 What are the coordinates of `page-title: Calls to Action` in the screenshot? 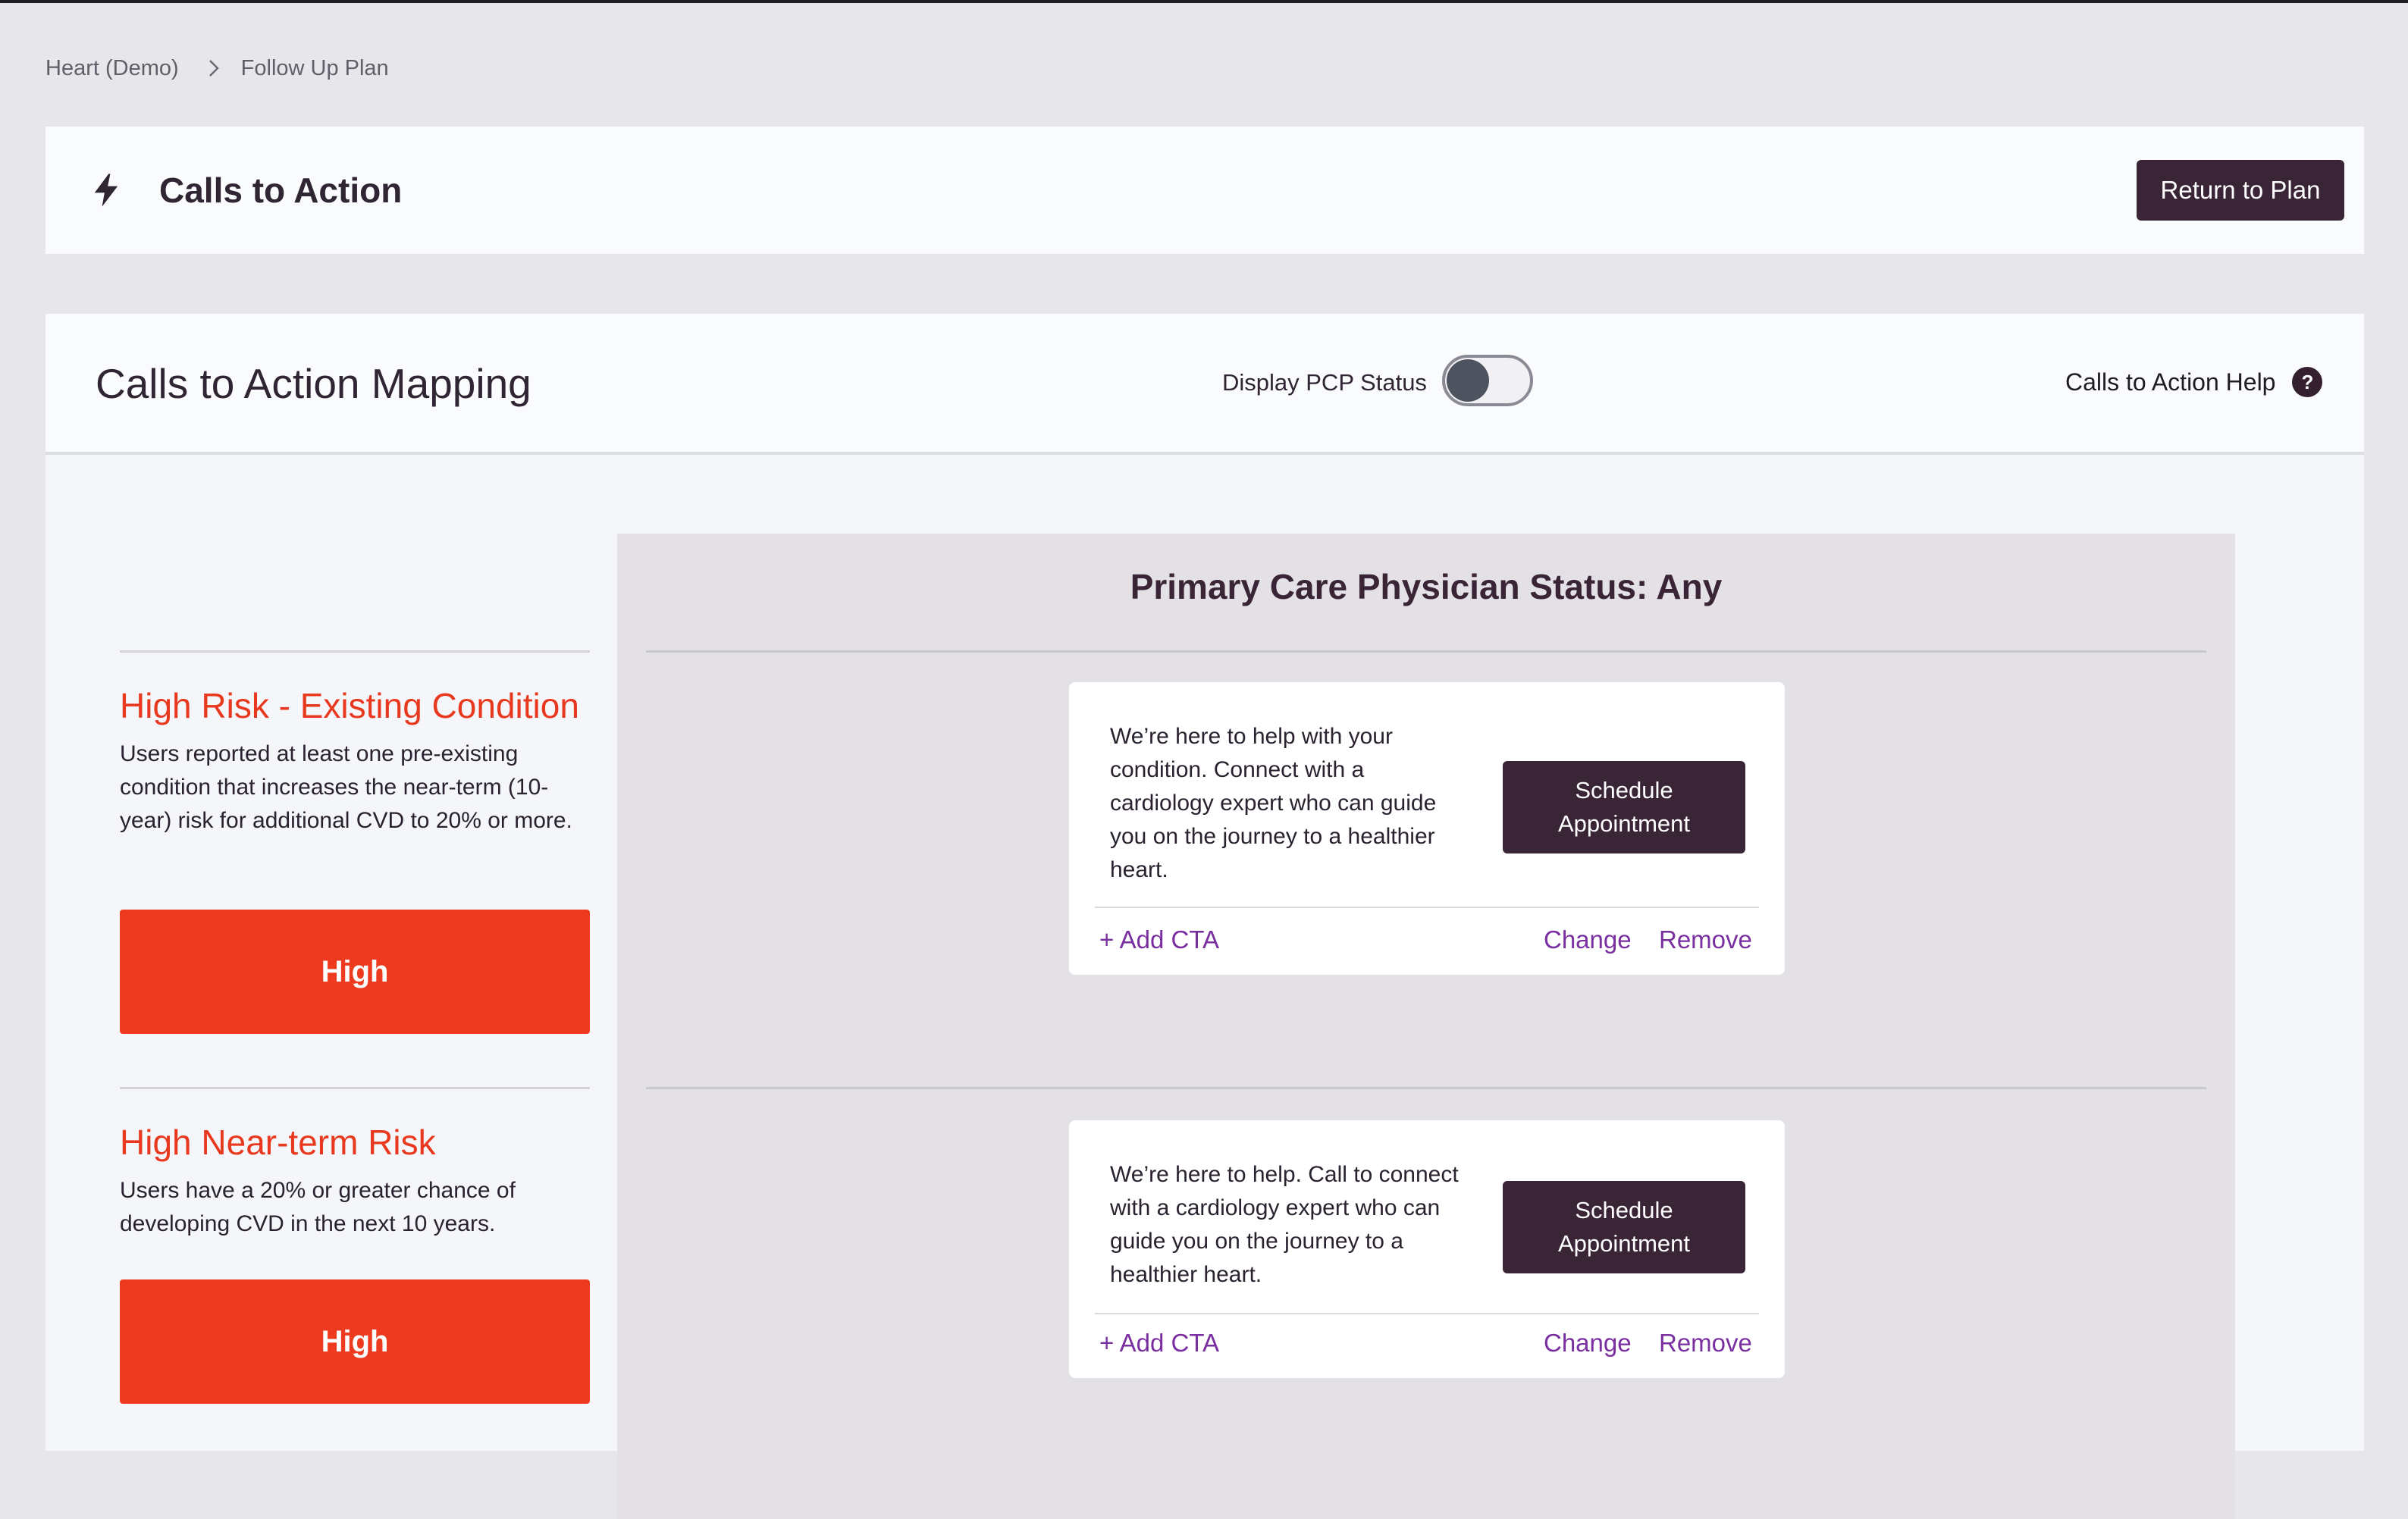 It's located at (281, 190).